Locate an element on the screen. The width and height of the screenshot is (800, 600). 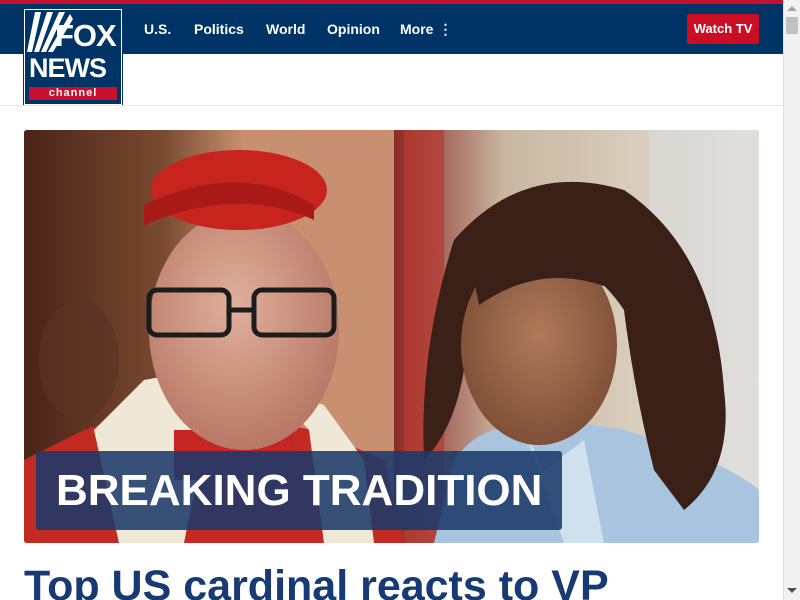
nav-item-us: U.S. is located at coordinates (157, 29).